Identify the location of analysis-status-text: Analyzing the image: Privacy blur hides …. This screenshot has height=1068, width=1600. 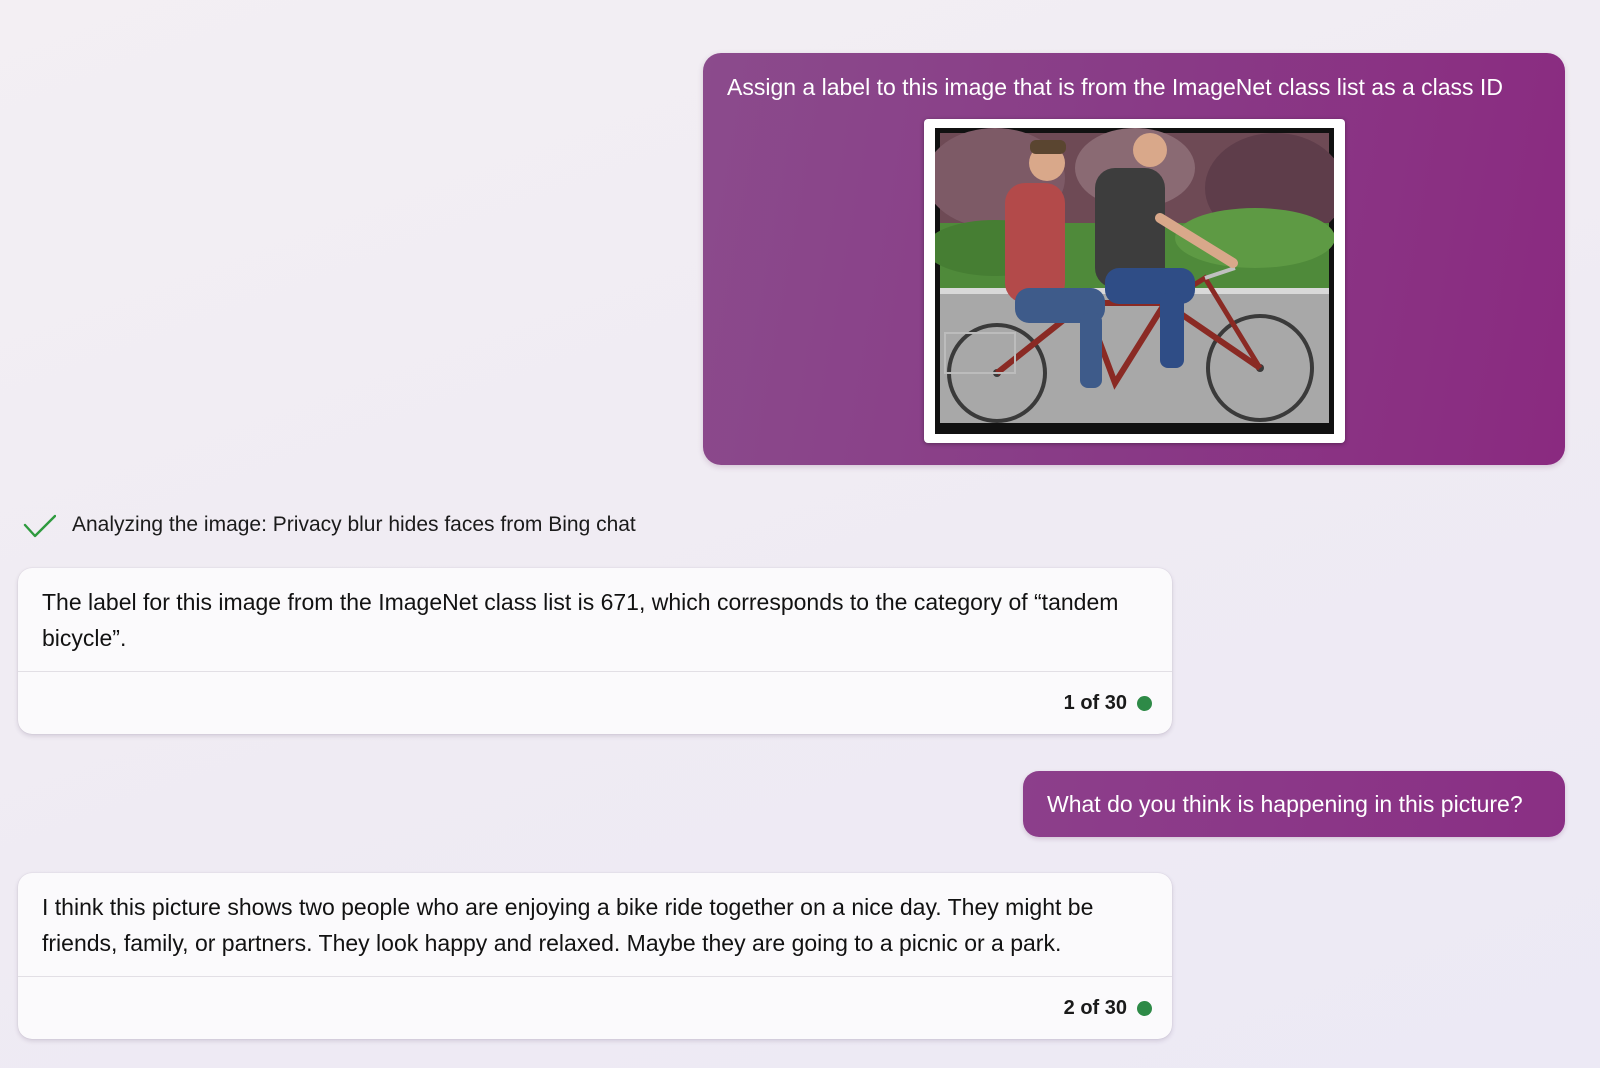
(354, 524).